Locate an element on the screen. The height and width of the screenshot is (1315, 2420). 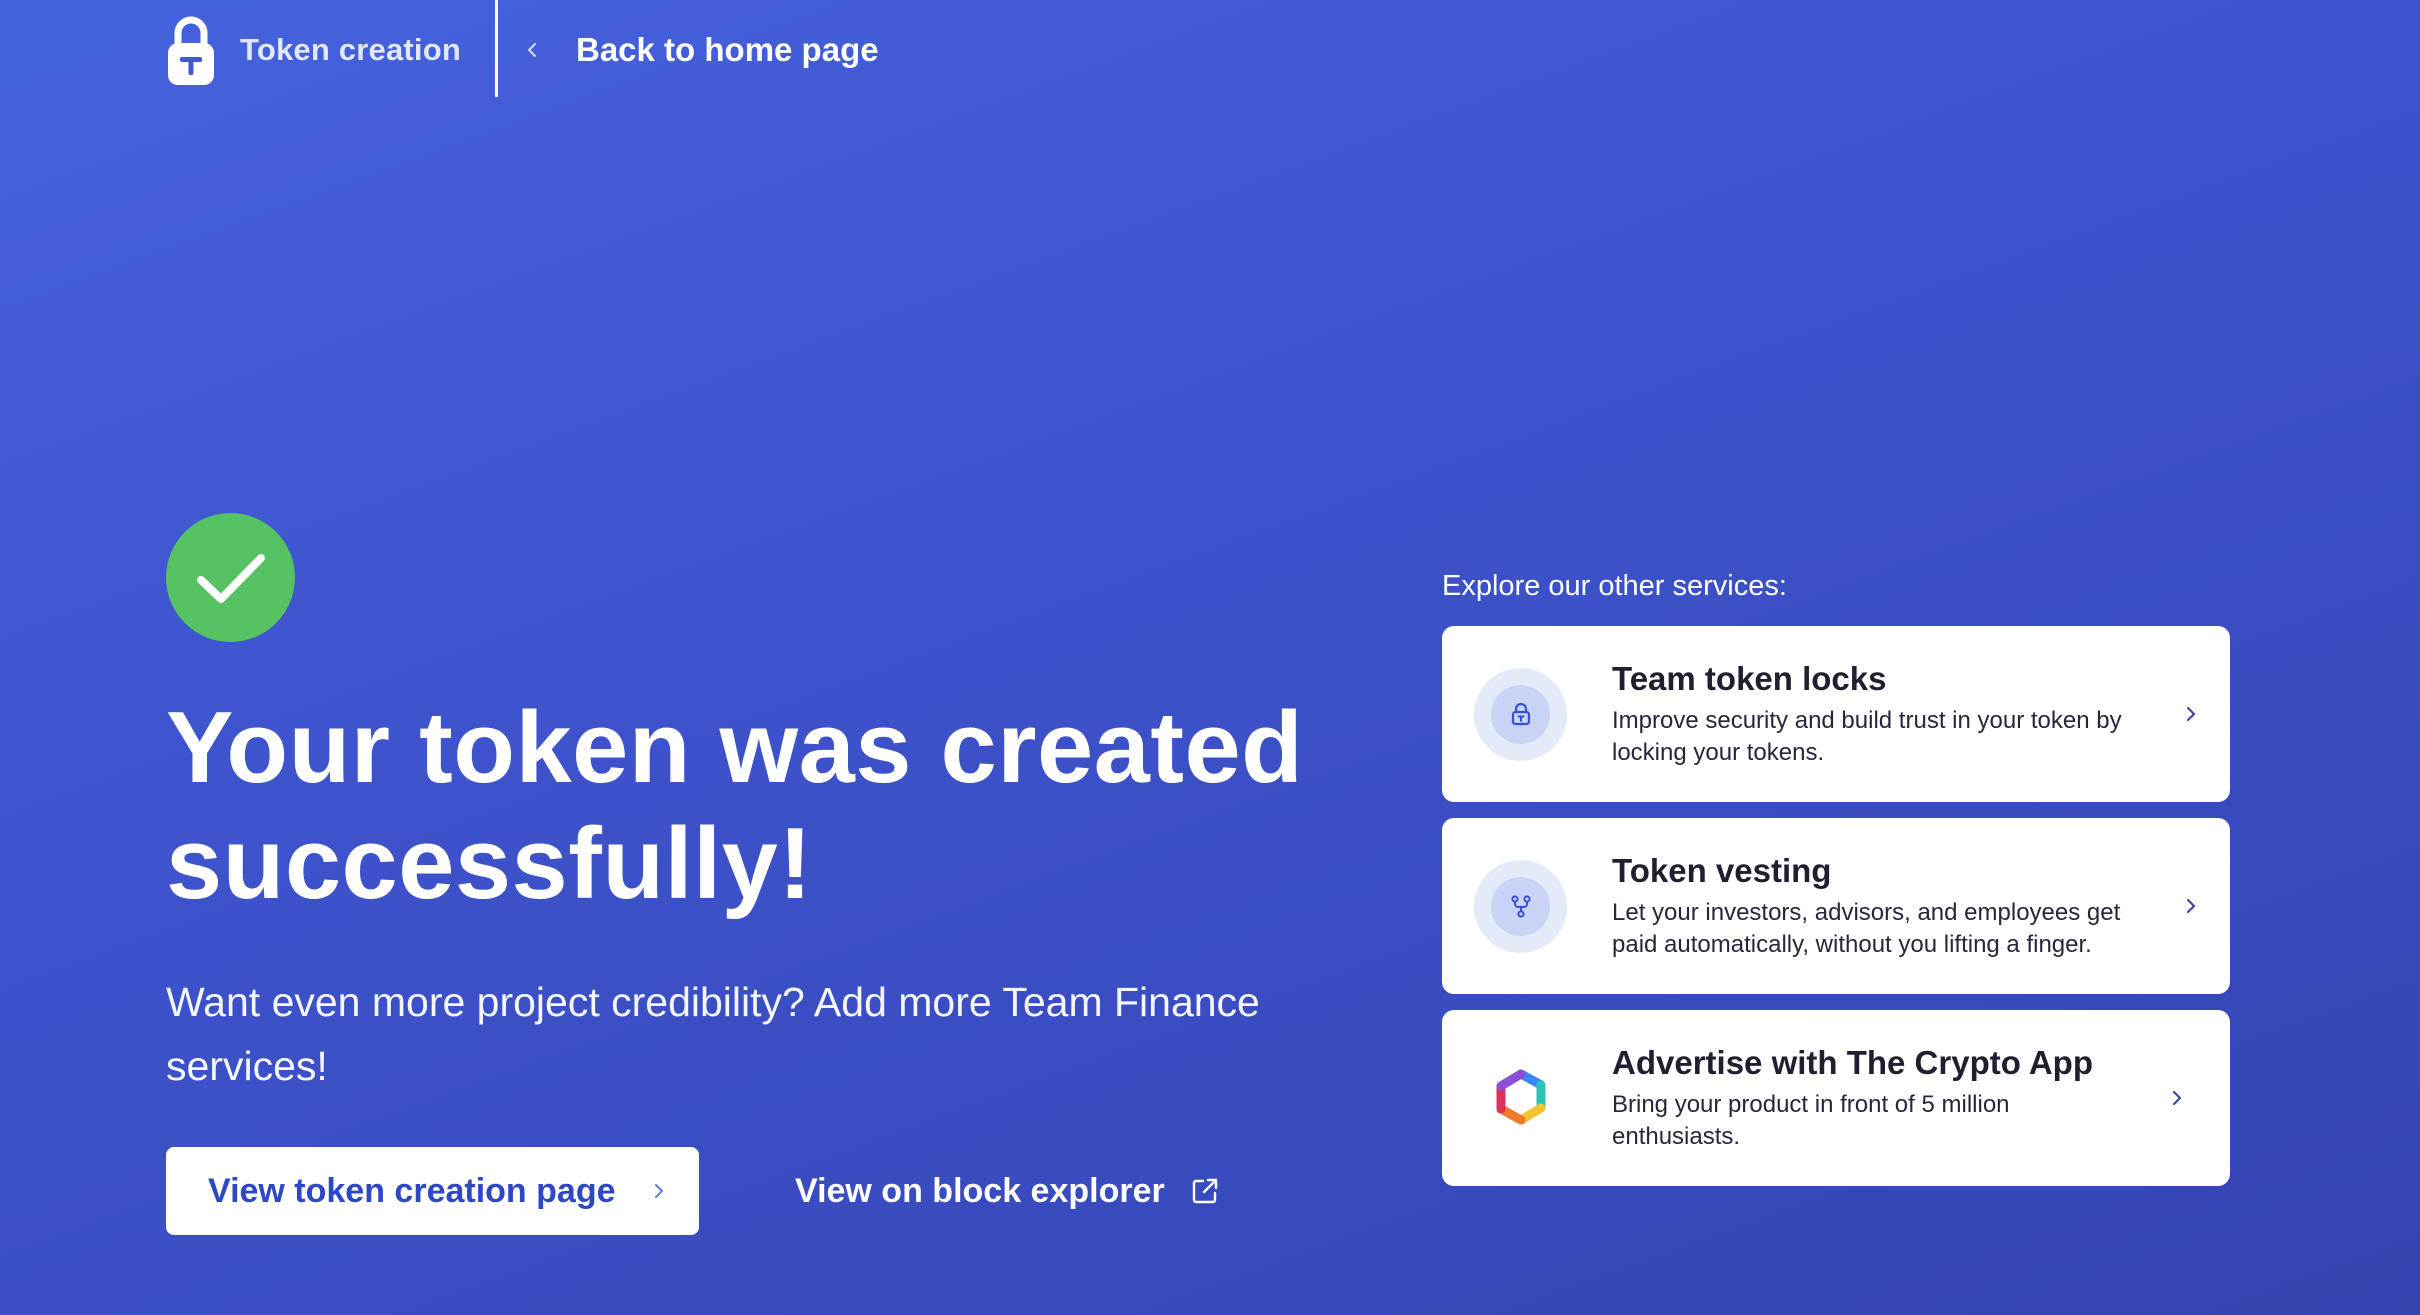
external-link-icon is located at coordinates (1204, 1191).